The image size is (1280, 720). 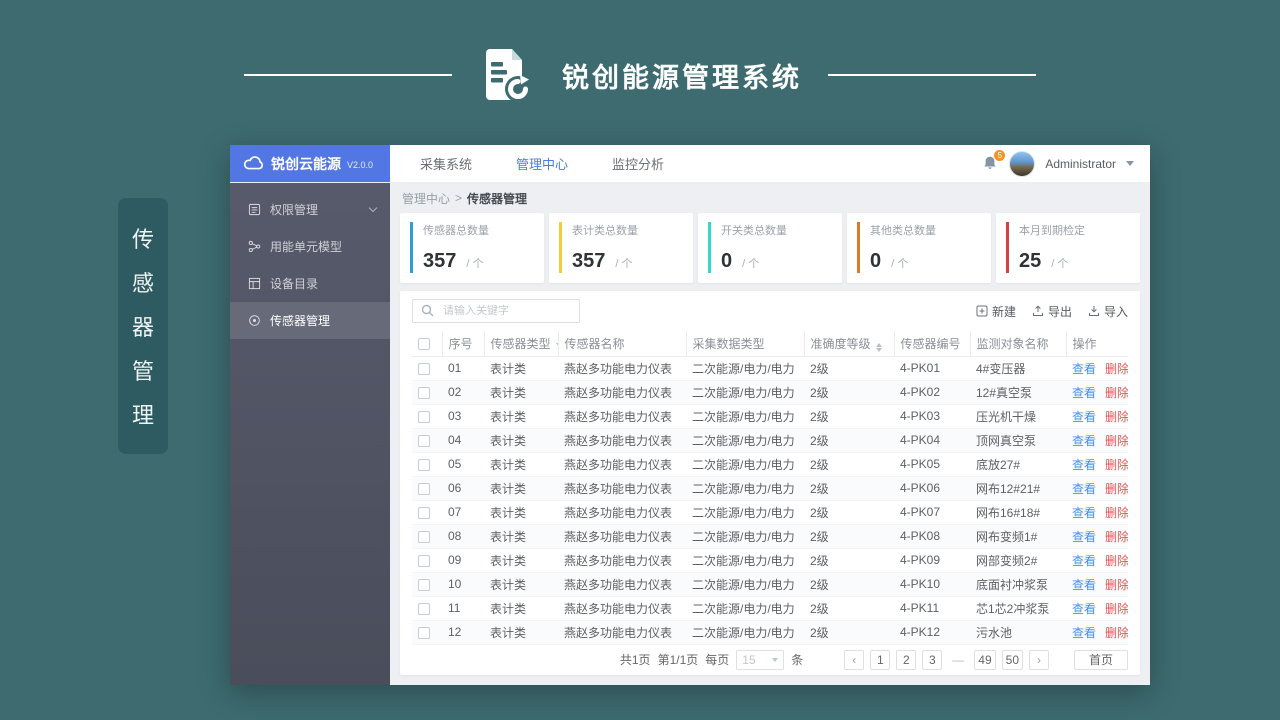 I want to click on 导入-button: 导入, so click(x=1108, y=311).